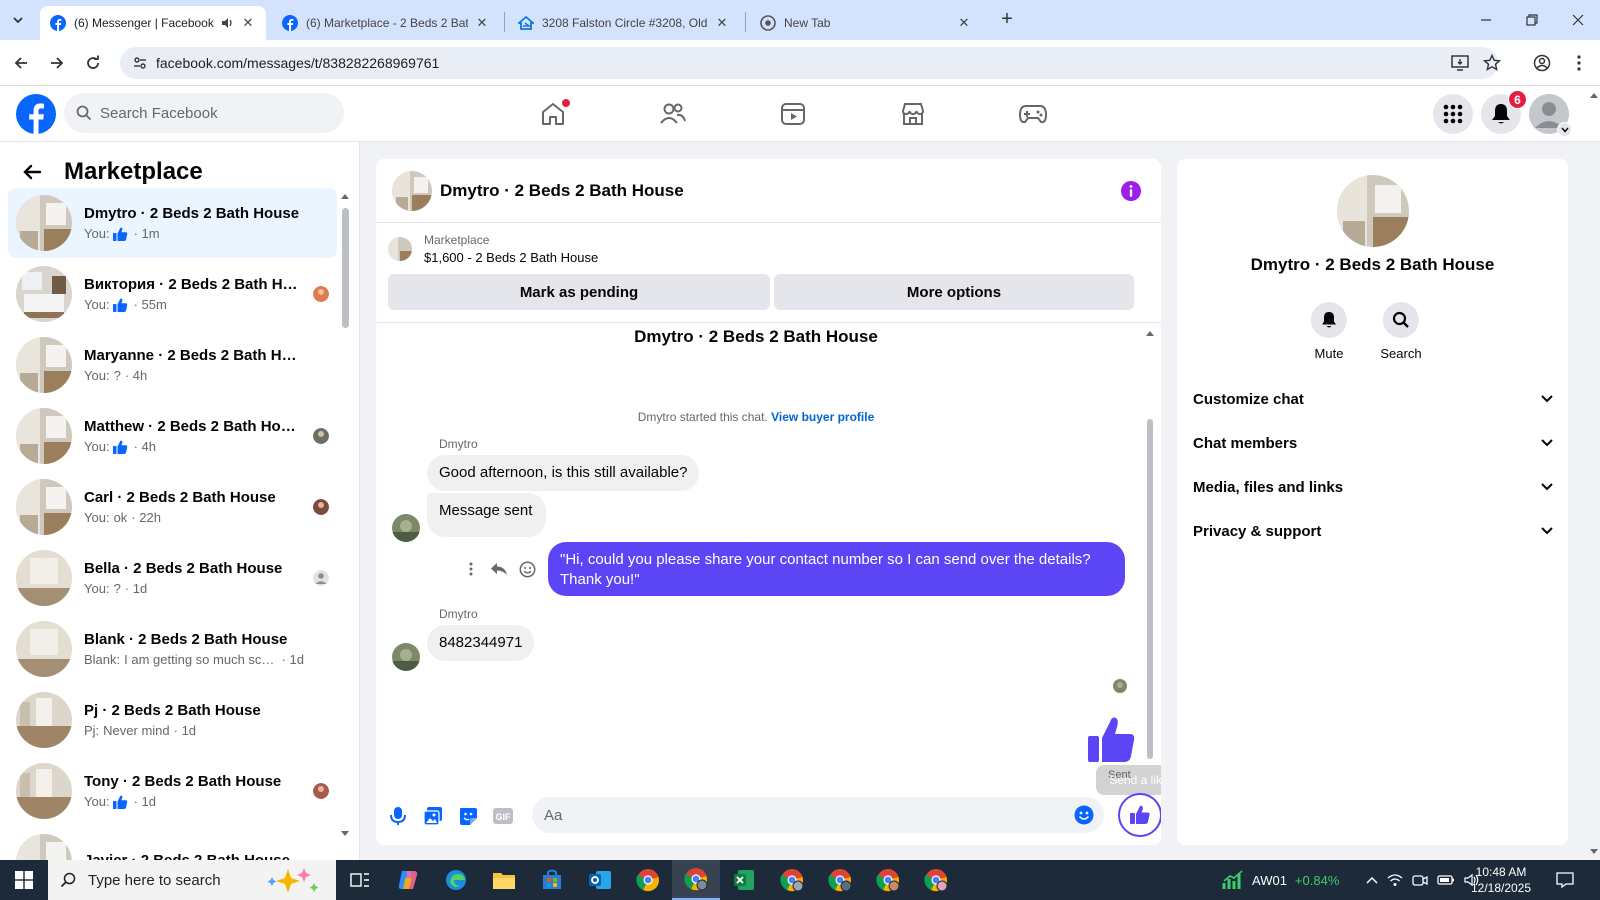 The height and width of the screenshot is (900, 1600). I want to click on conversation-item: Виктория · 2 Beds 2 Bath Hou... You: · 55m, so click(172, 294).